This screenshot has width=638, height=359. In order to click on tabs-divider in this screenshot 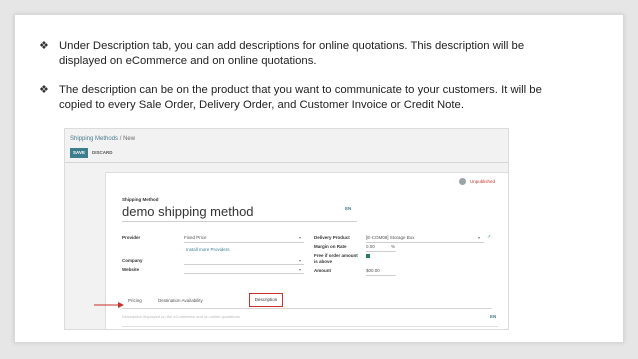, I will do `click(307, 308)`.